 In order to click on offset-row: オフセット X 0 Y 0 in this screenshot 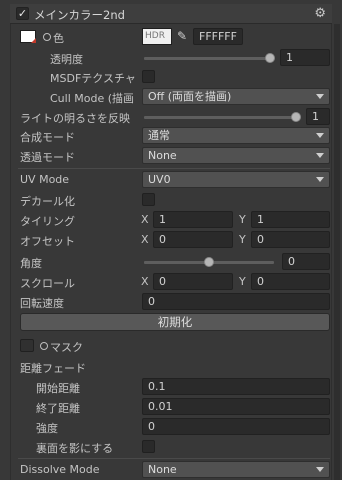, I will do `click(171, 240)`.